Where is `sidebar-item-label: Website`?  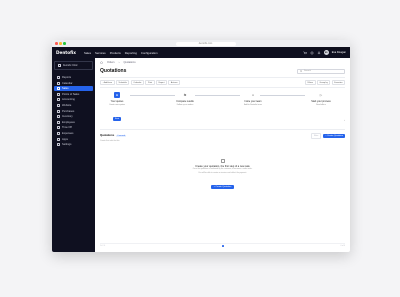 sidebar-item-label: Website is located at coordinates (67, 105).